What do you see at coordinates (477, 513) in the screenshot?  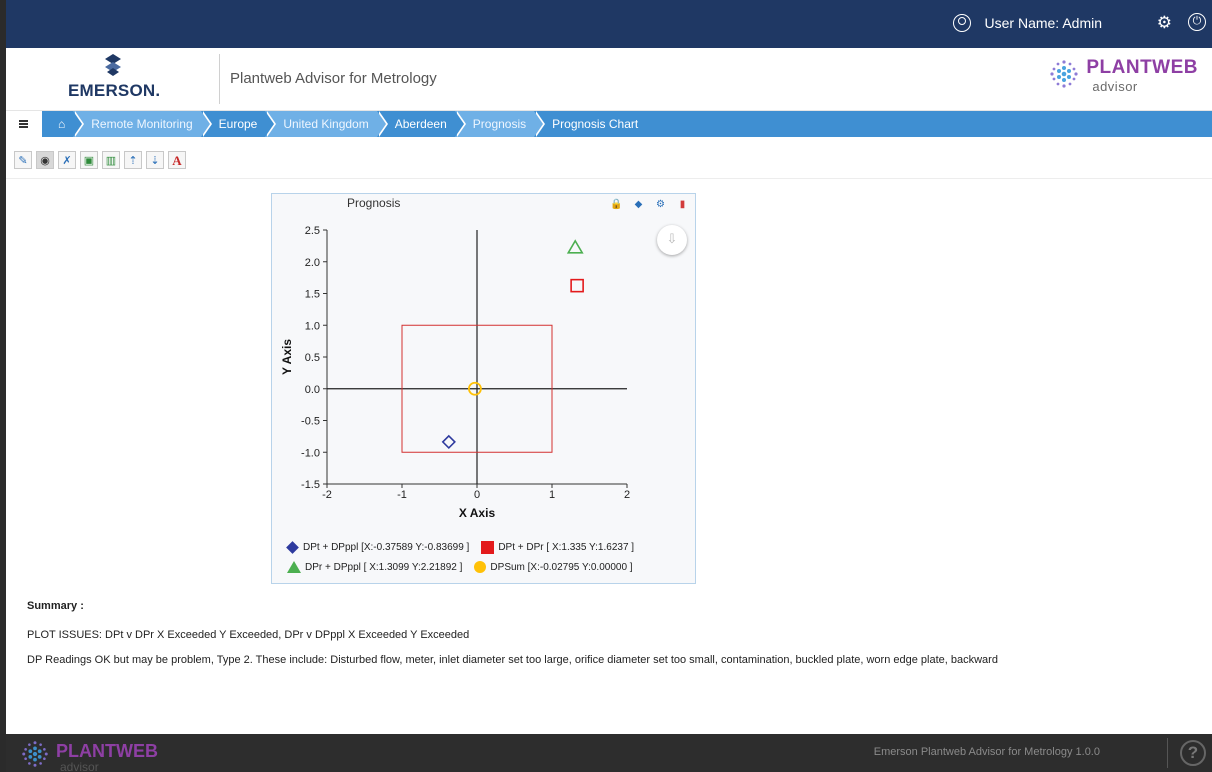 I see `x-axis-title: X Axis` at bounding box center [477, 513].